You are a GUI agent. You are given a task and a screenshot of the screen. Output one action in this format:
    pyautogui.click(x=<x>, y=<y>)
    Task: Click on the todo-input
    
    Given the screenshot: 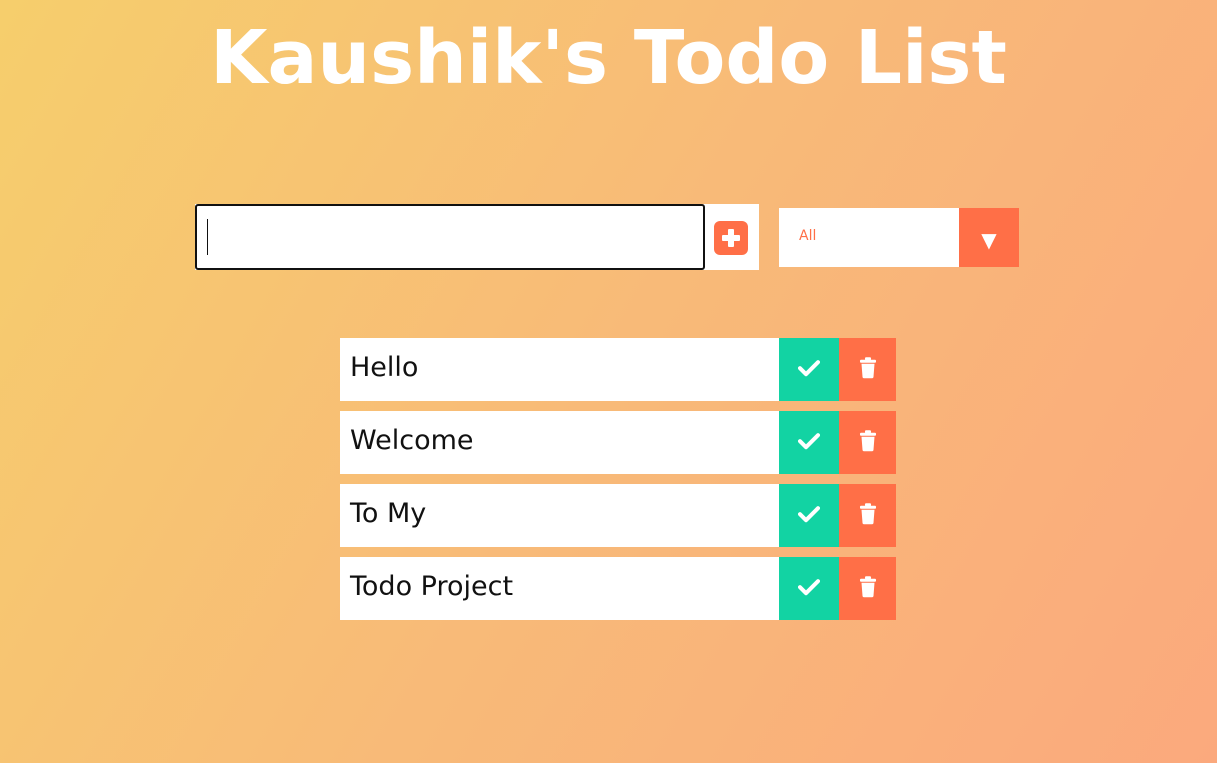 What is the action you would take?
    pyautogui.click(x=450, y=237)
    